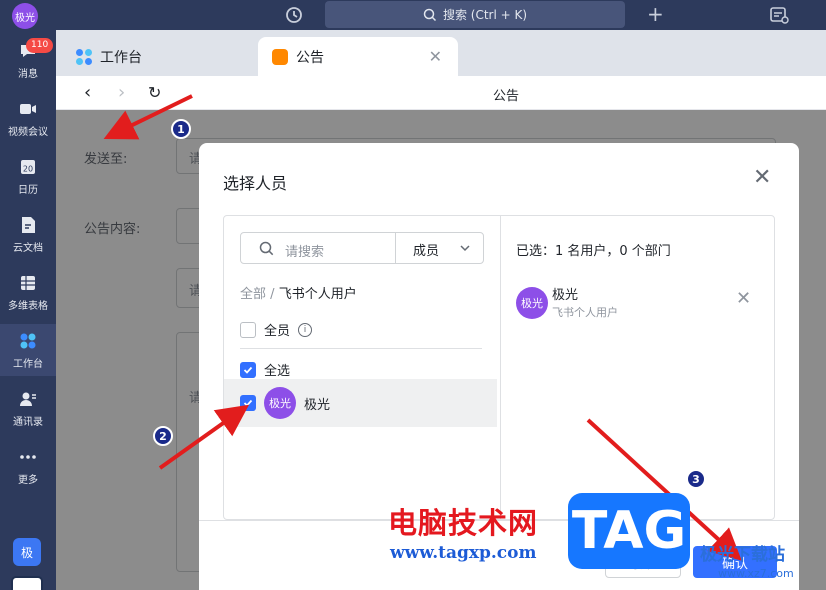  I want to click on nav-bar: ‹ › ↻ 公告, so click(441, 93).